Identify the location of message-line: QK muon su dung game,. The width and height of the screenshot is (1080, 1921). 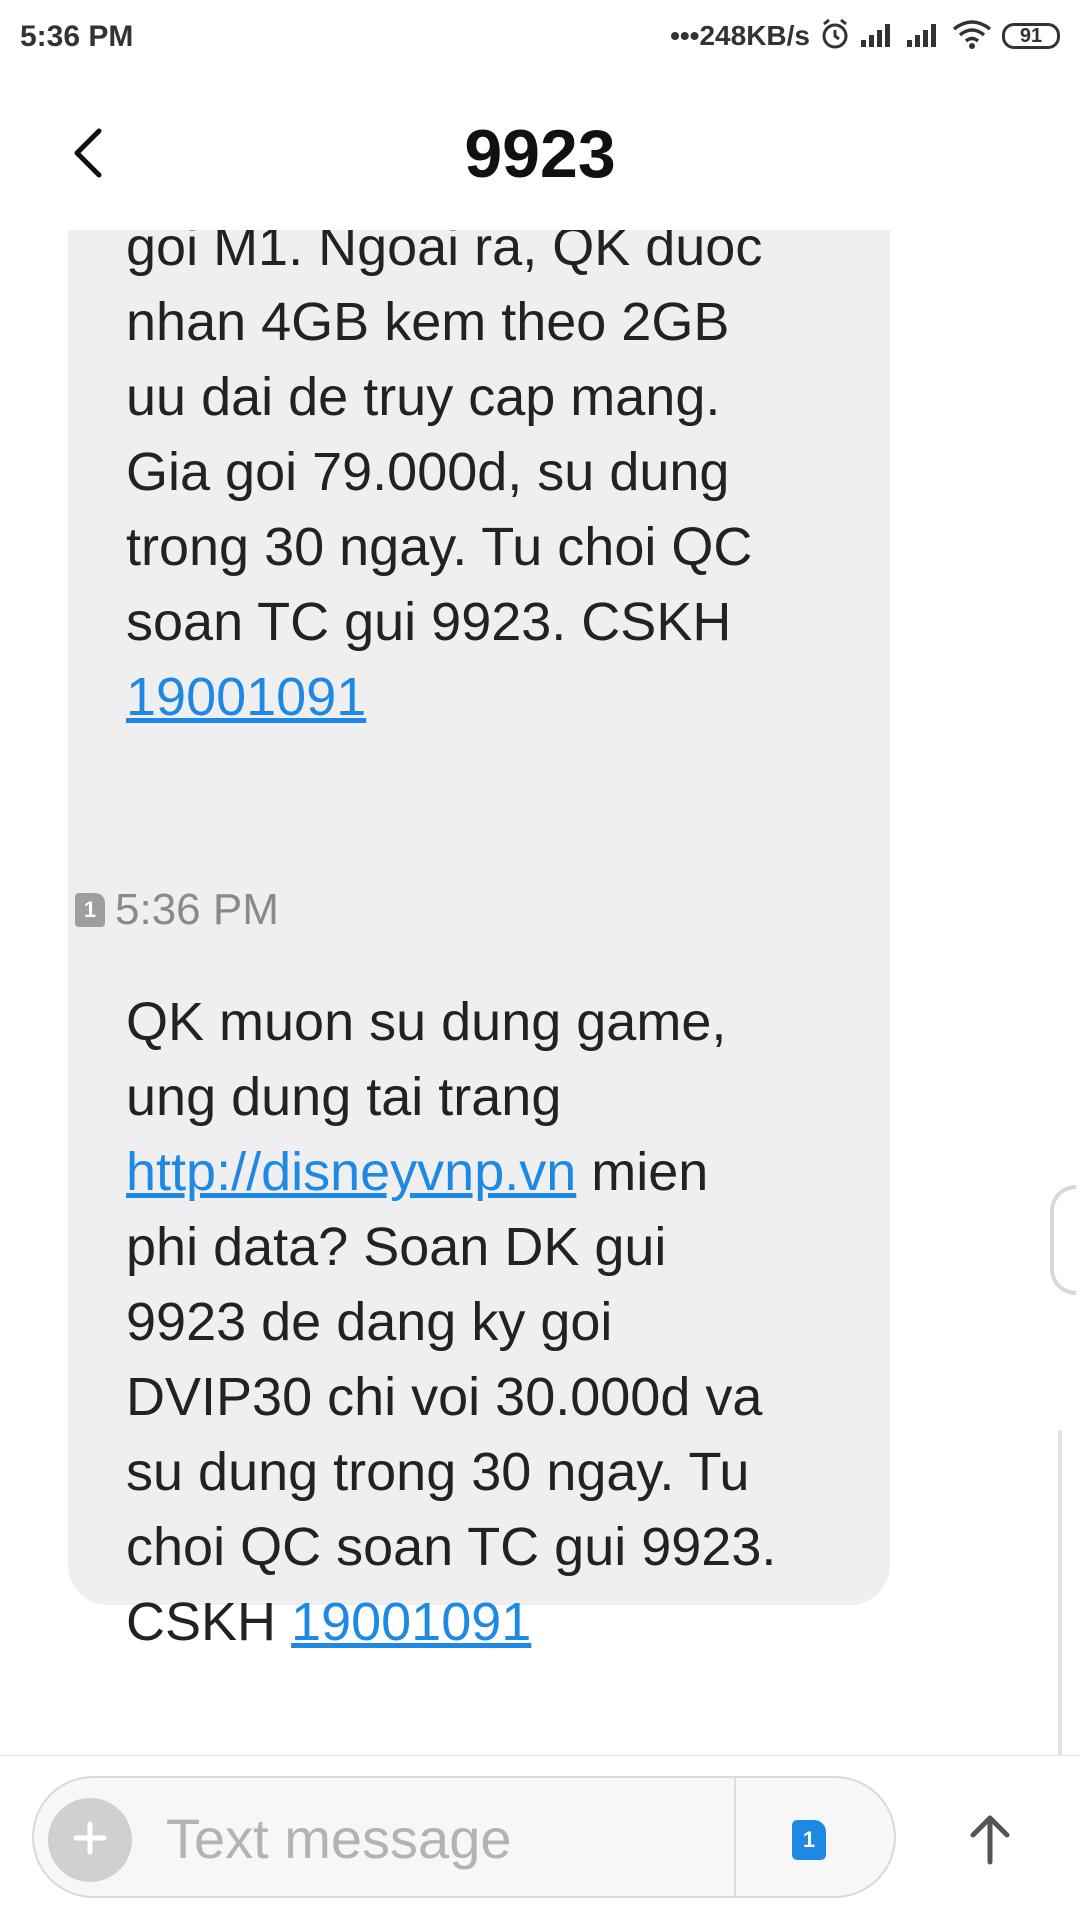
(426, 1022).